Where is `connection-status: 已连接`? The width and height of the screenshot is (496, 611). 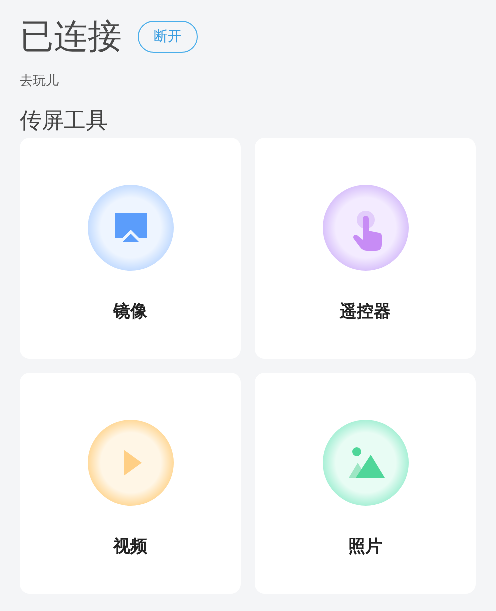 connection-status: 已连接 is located at coordinates (71, 37).